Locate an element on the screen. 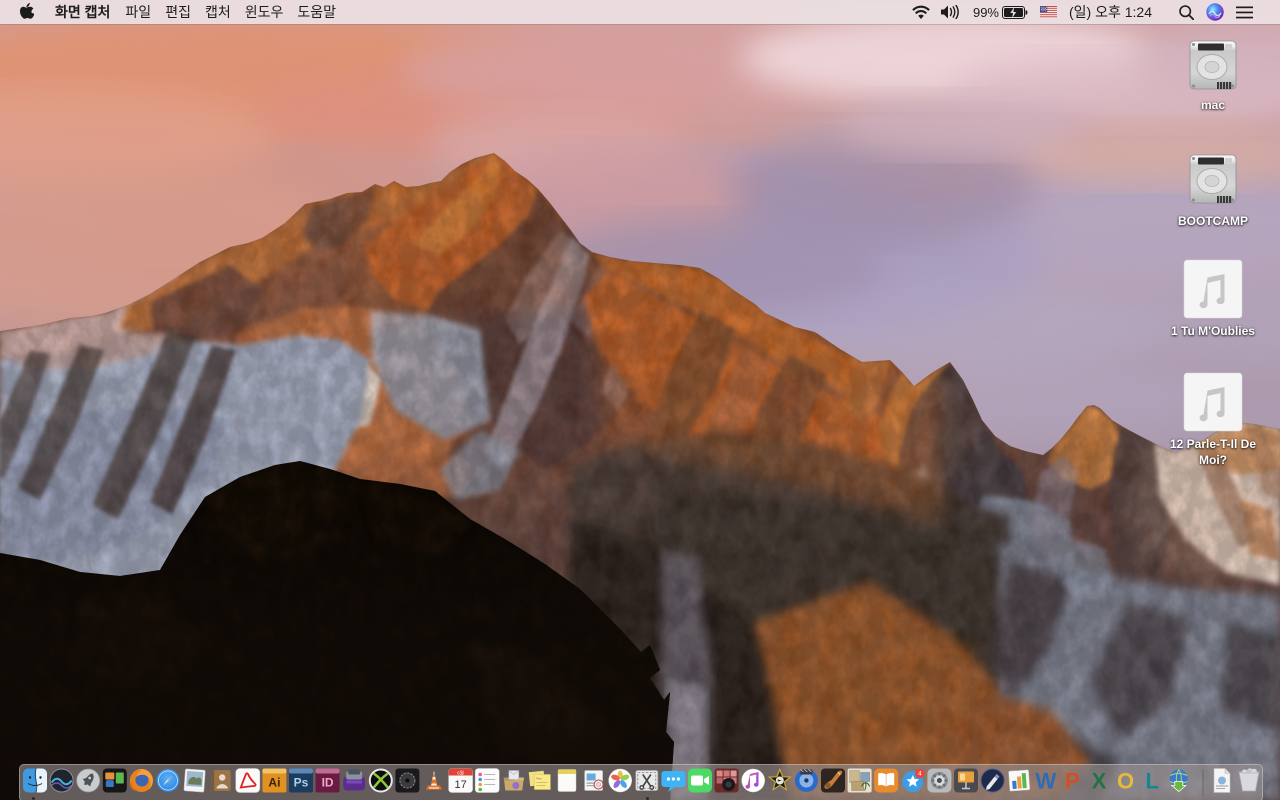 The height and width of the screenshot is (800, 1280). svg-text: L is located at coordinates (1151, 781).